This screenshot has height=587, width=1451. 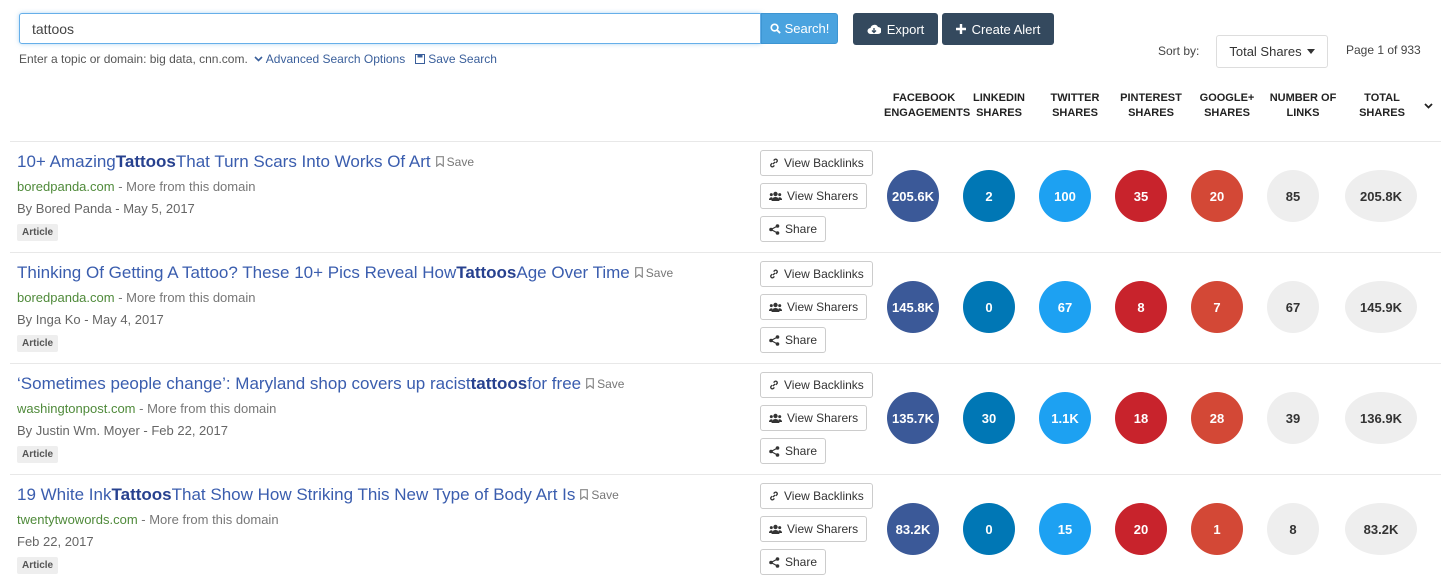 What do you see at coordinates (573, 272) in the screenshot?
I see `title-text: Age Over Time` at bounding box center [573, 272].